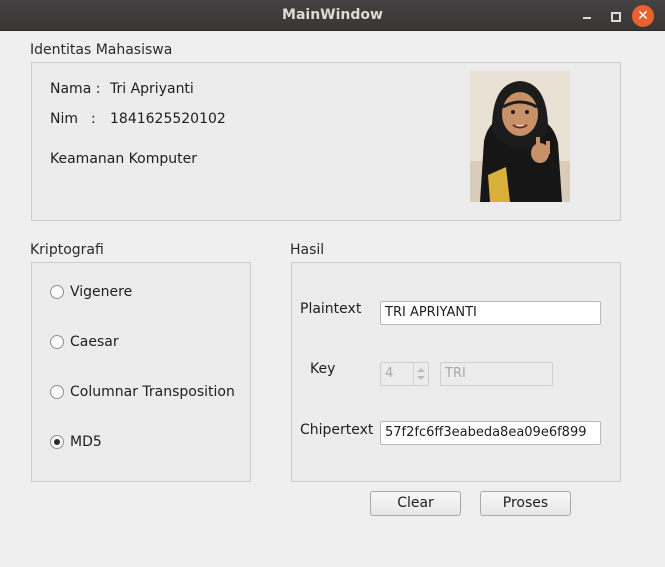 The image size is (665, 567). Describe the element at coordinates (86, 442) in the screenshot. I see `md5-label: MD5` at that location.